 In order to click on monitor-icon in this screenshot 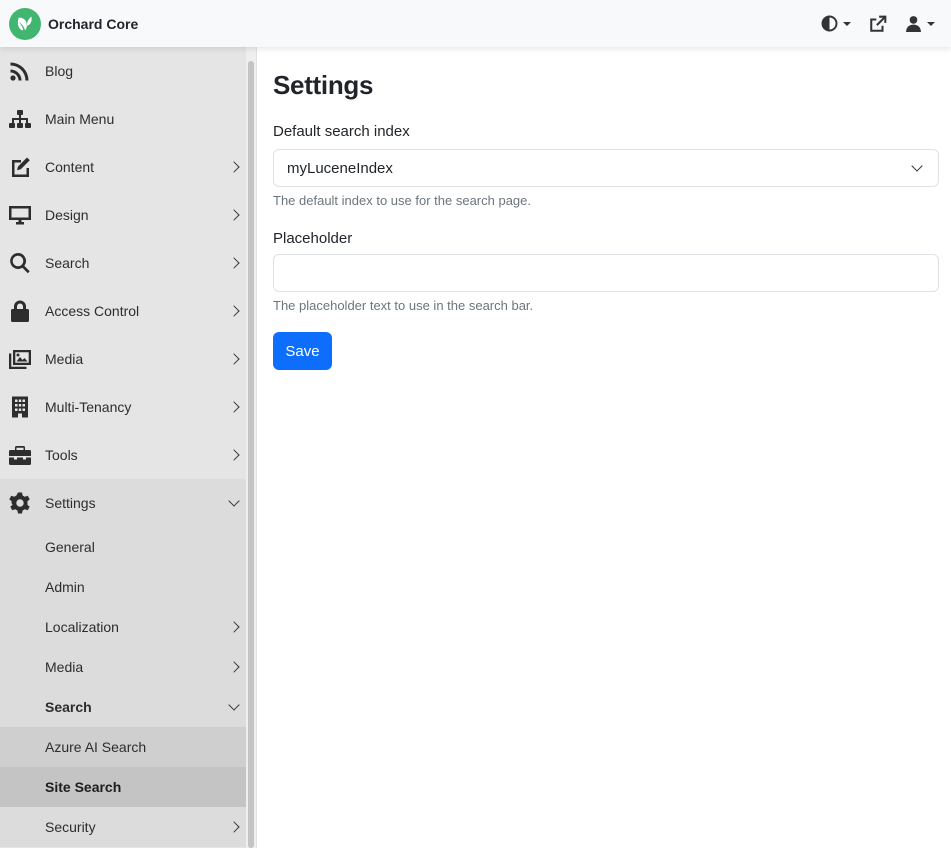, I will do `click(20, 215)`.